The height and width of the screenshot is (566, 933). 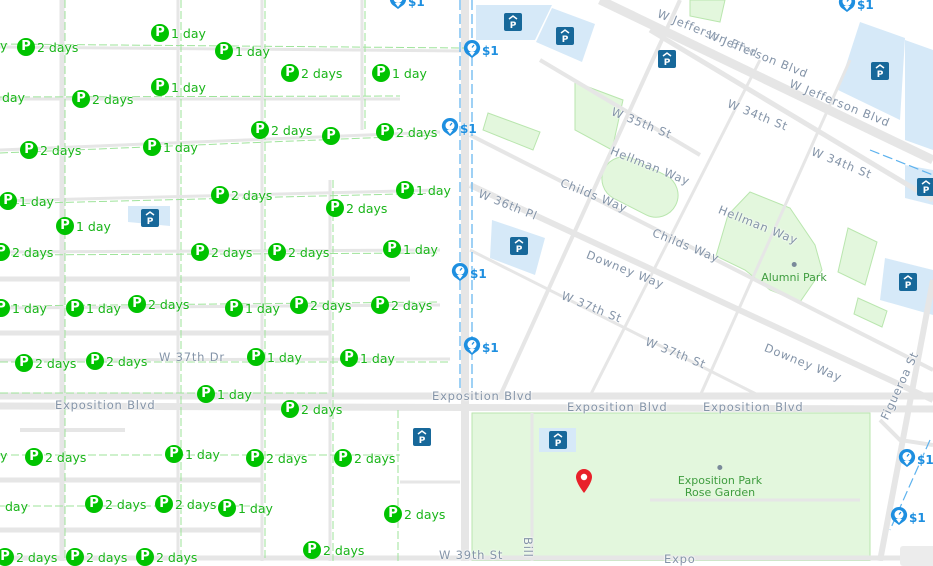 What do you see at coordinates (720, 467) in the screenshot?
I see `poi-dot-icon` at bounding box center [720, 467].